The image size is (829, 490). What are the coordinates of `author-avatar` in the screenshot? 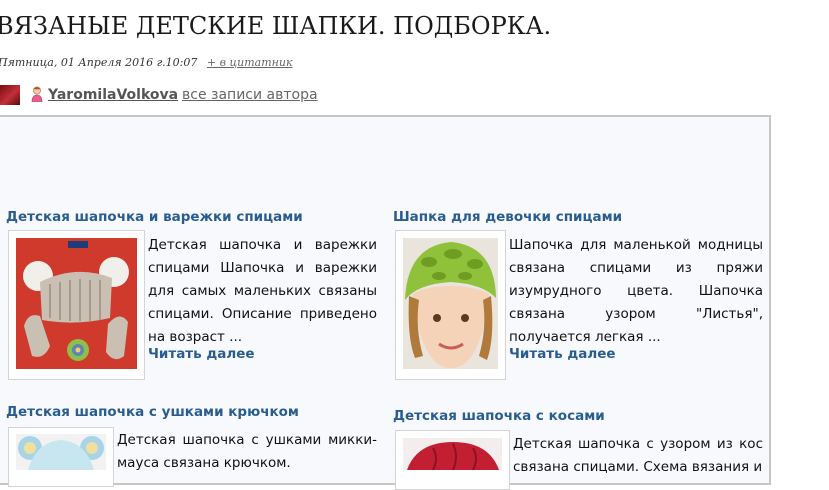 It's located at (10, 95).